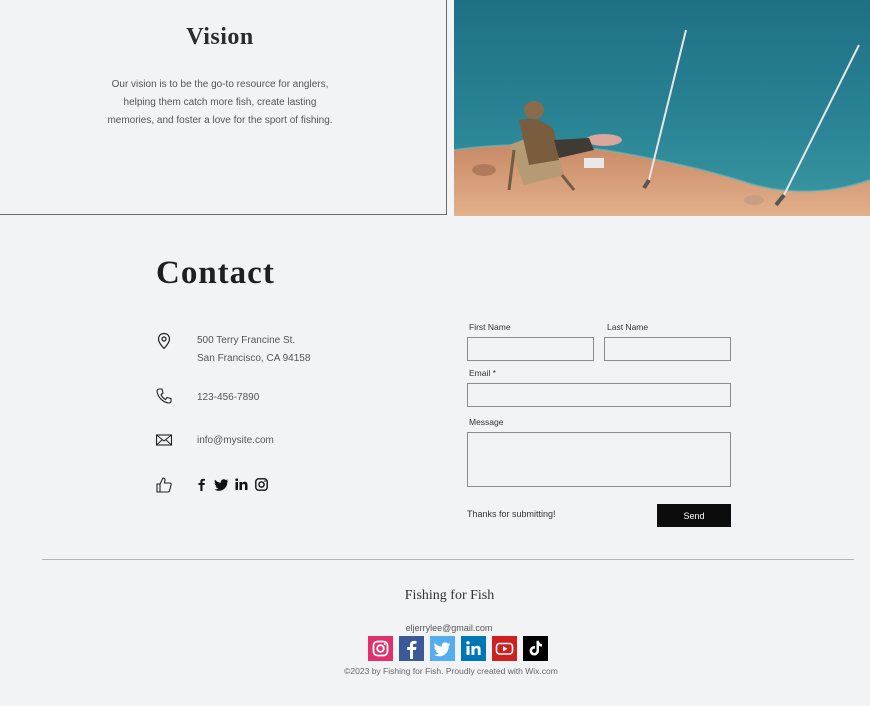 The height and width of the screenshot is (706, 870). What do you see at coordinates (228, 398) in the screenshot?
I see `phone-number: 123-456-7890` at bounding box center [228, 398].